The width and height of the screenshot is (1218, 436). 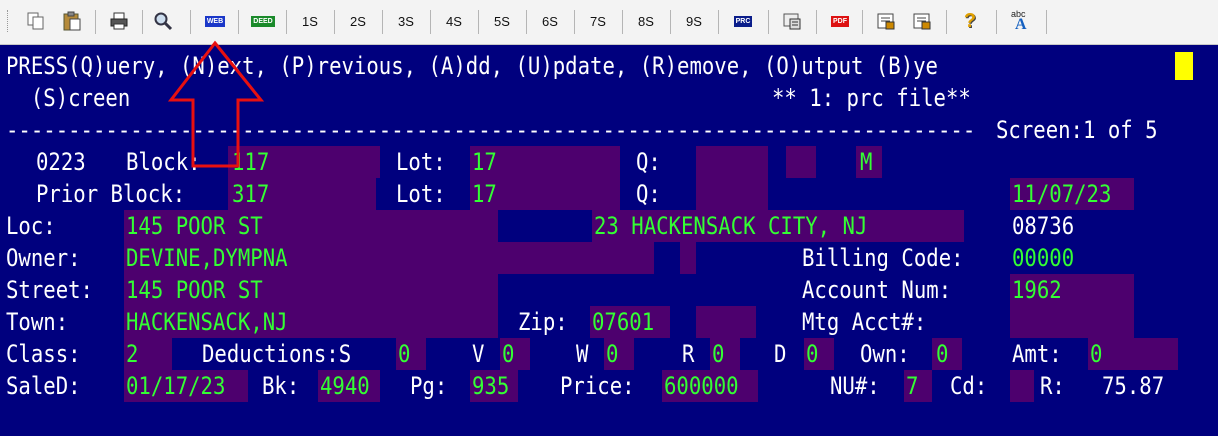 What do you see at coordinates (37, 322) in the screenshot?
I see `town-label: Town:` at bounding box center [37, 322].